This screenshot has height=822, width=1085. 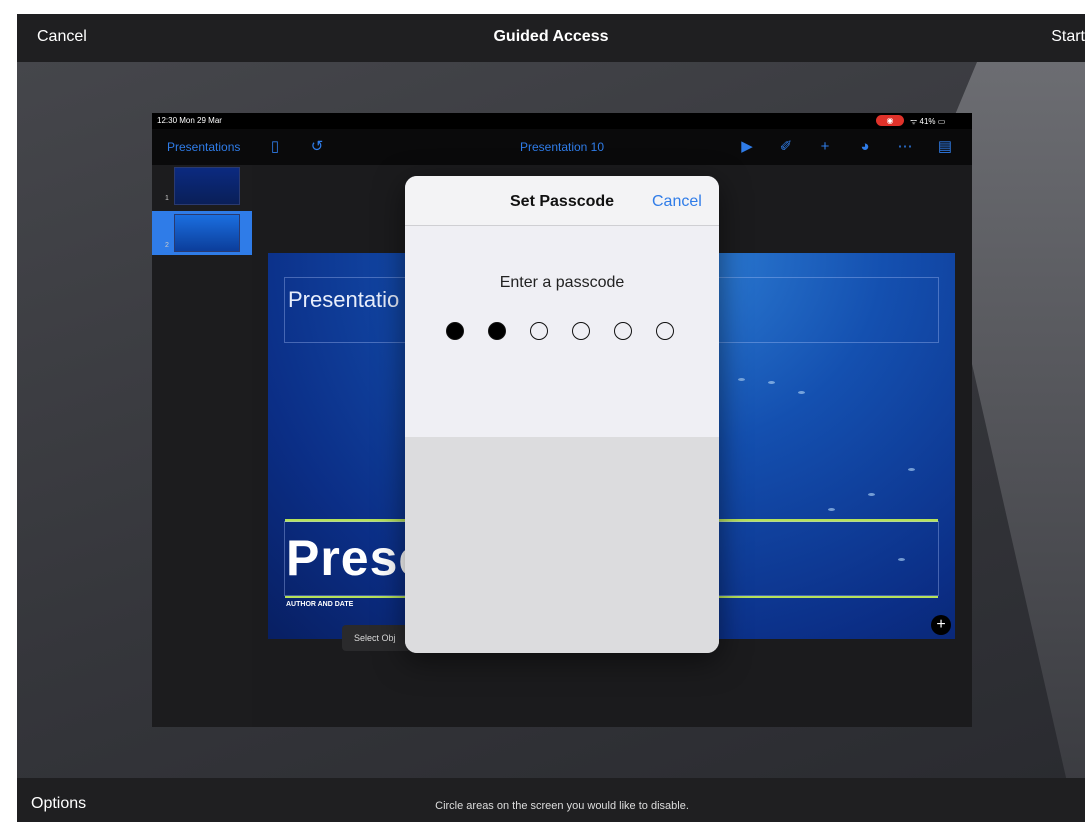 What do you see at coordinates (344, 299) in the screenshot?
I see `slide-title: Presentatio` at bounding box center [344, 299].